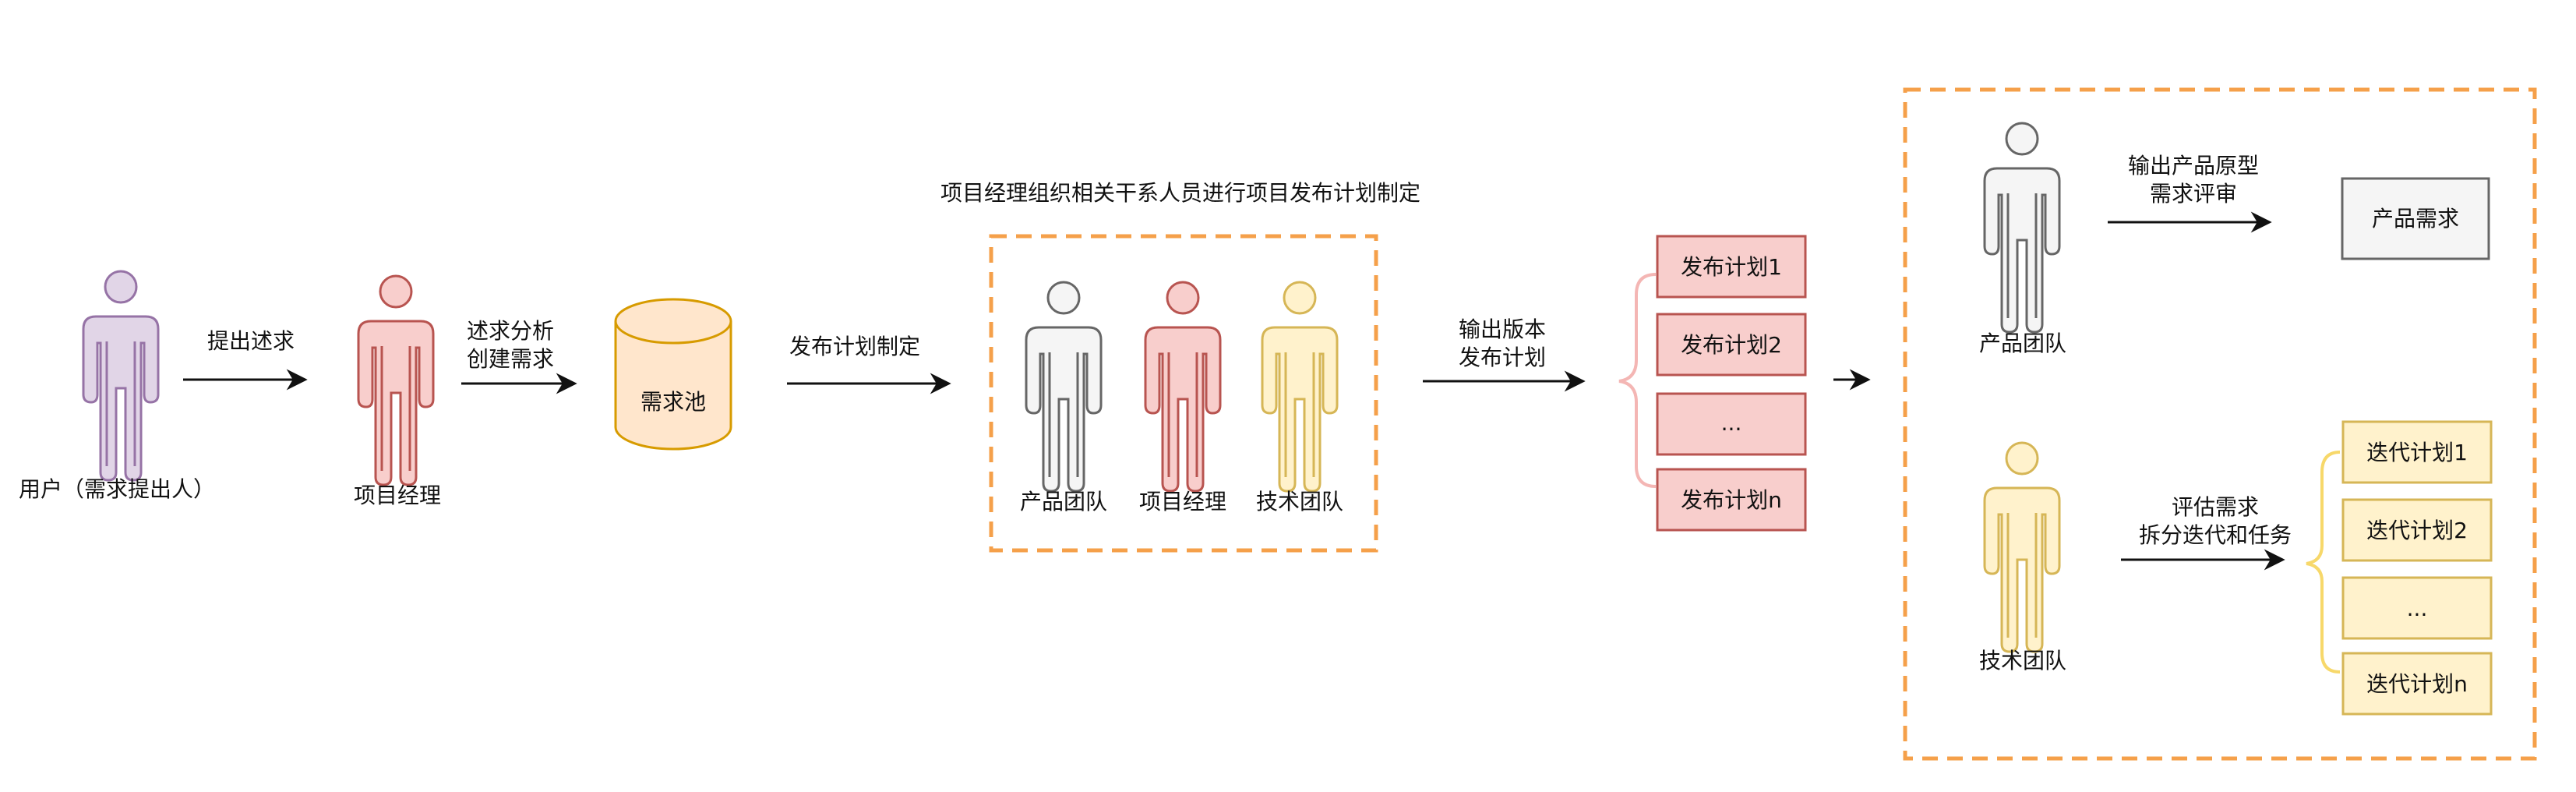 The image size is (2576, 792). I want to click on group-title: 项目经理组织相关干系人员进行项目发布计划制定, so click(1180, 193).